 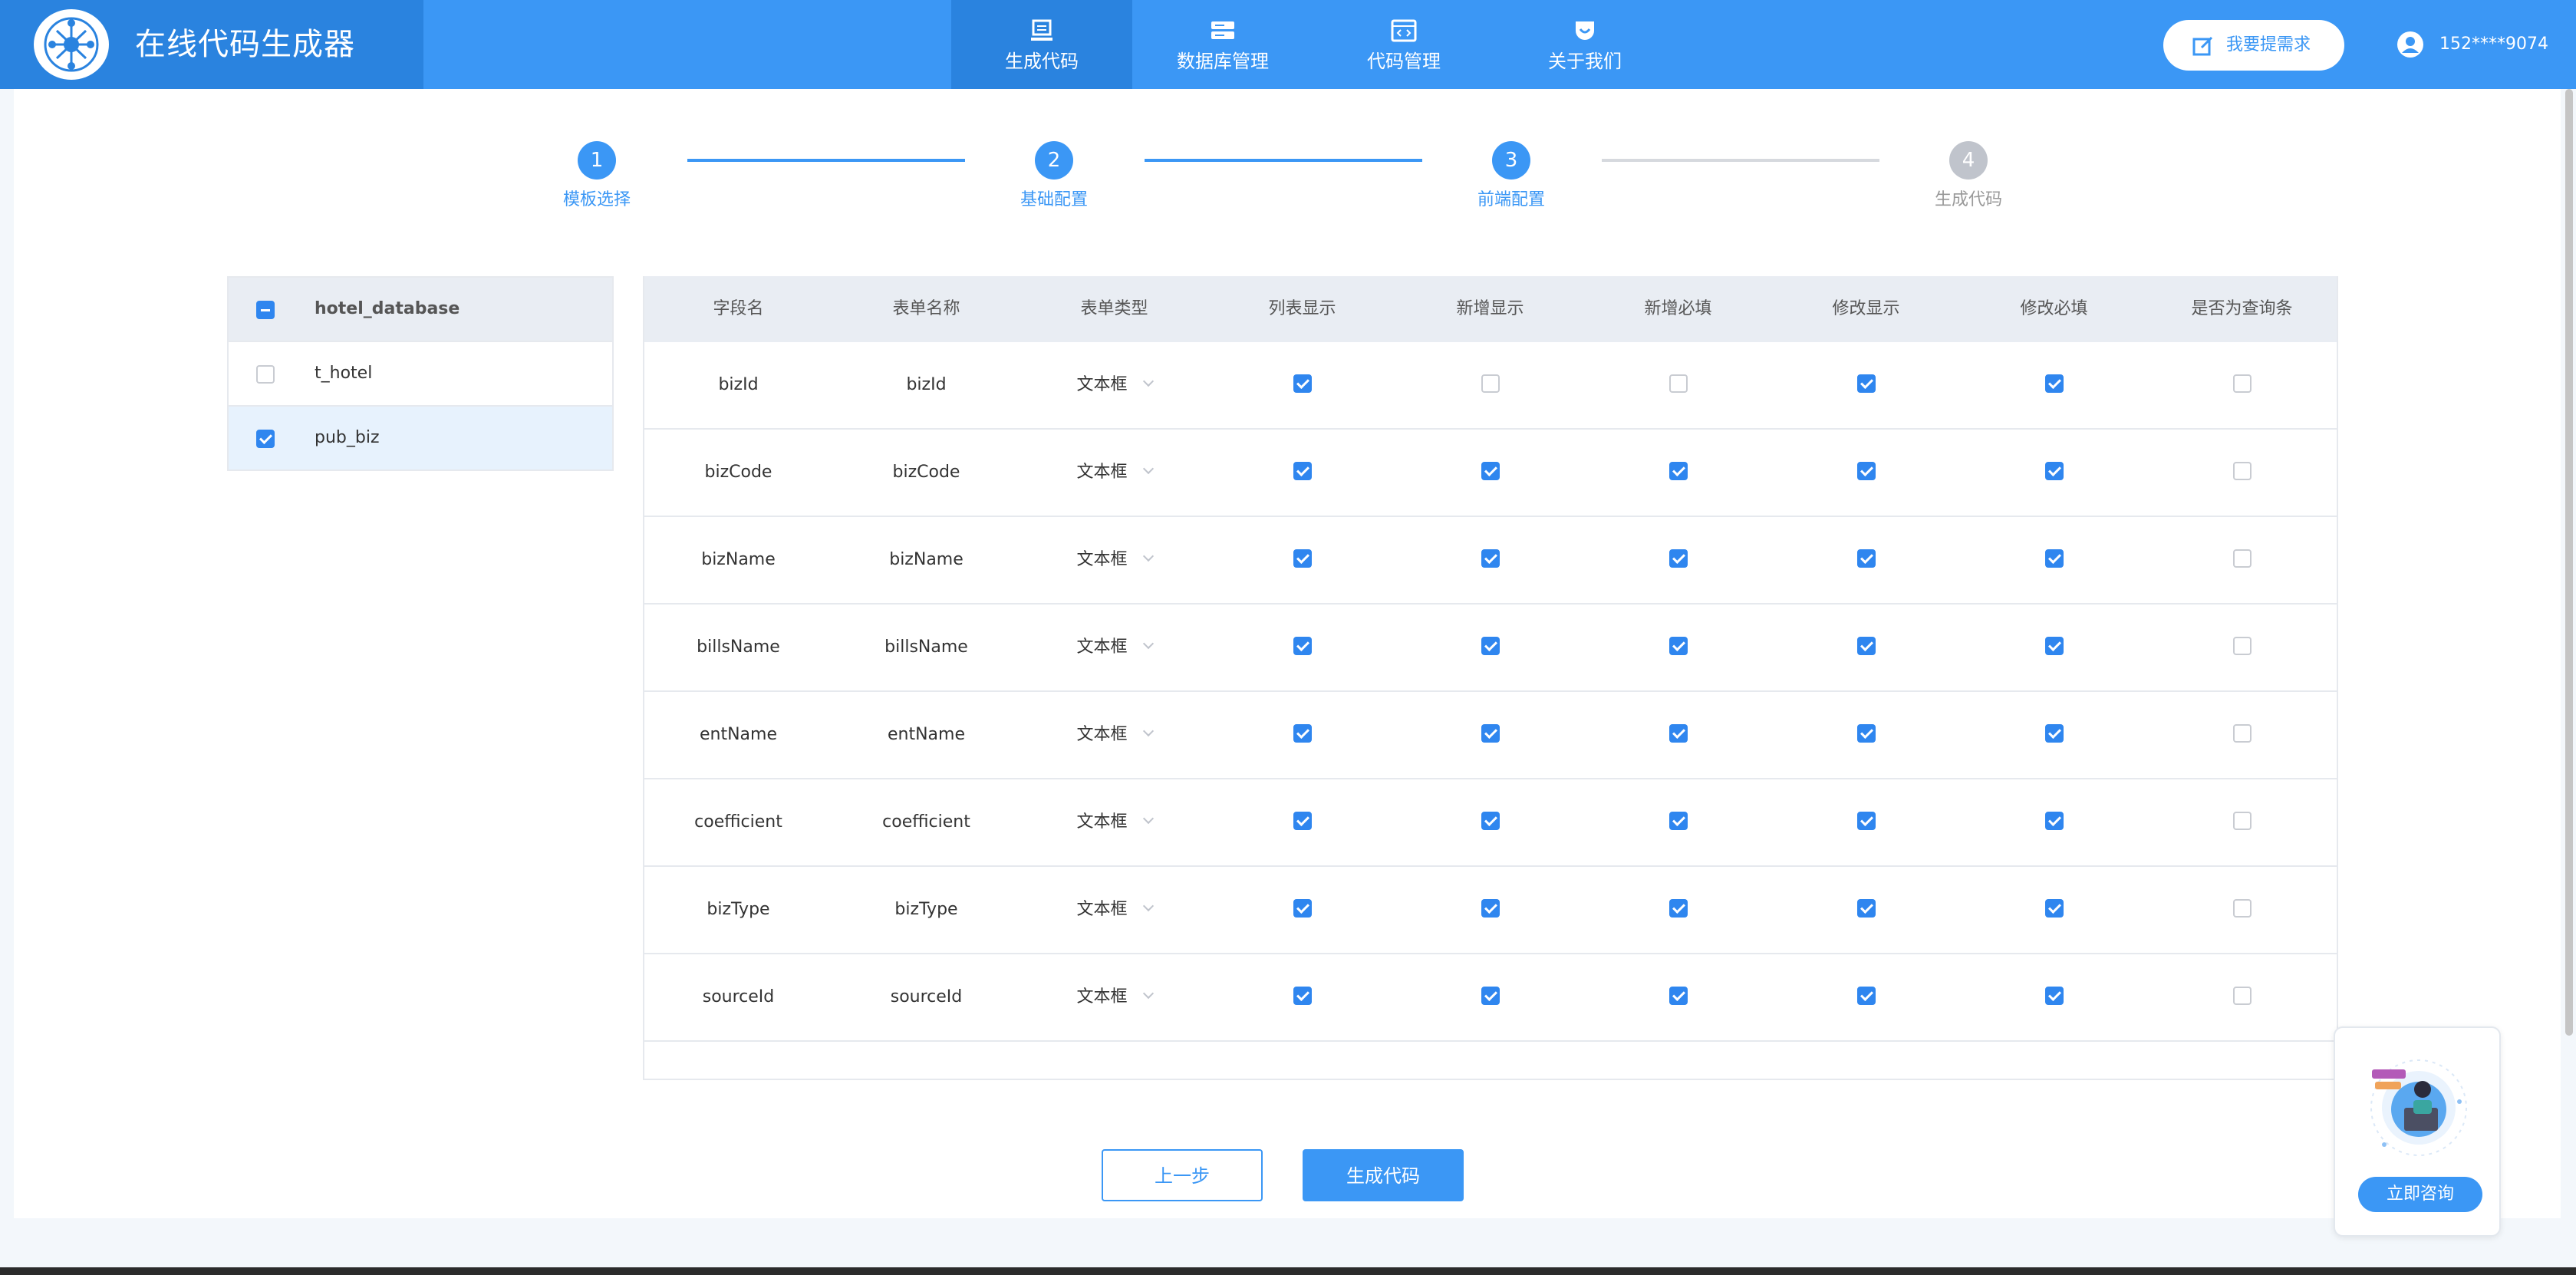 What do you see at coordinates (420, 310) in the screenshot?
I see `tree-item-database: hotel_database` at bounding box center [420, 310].